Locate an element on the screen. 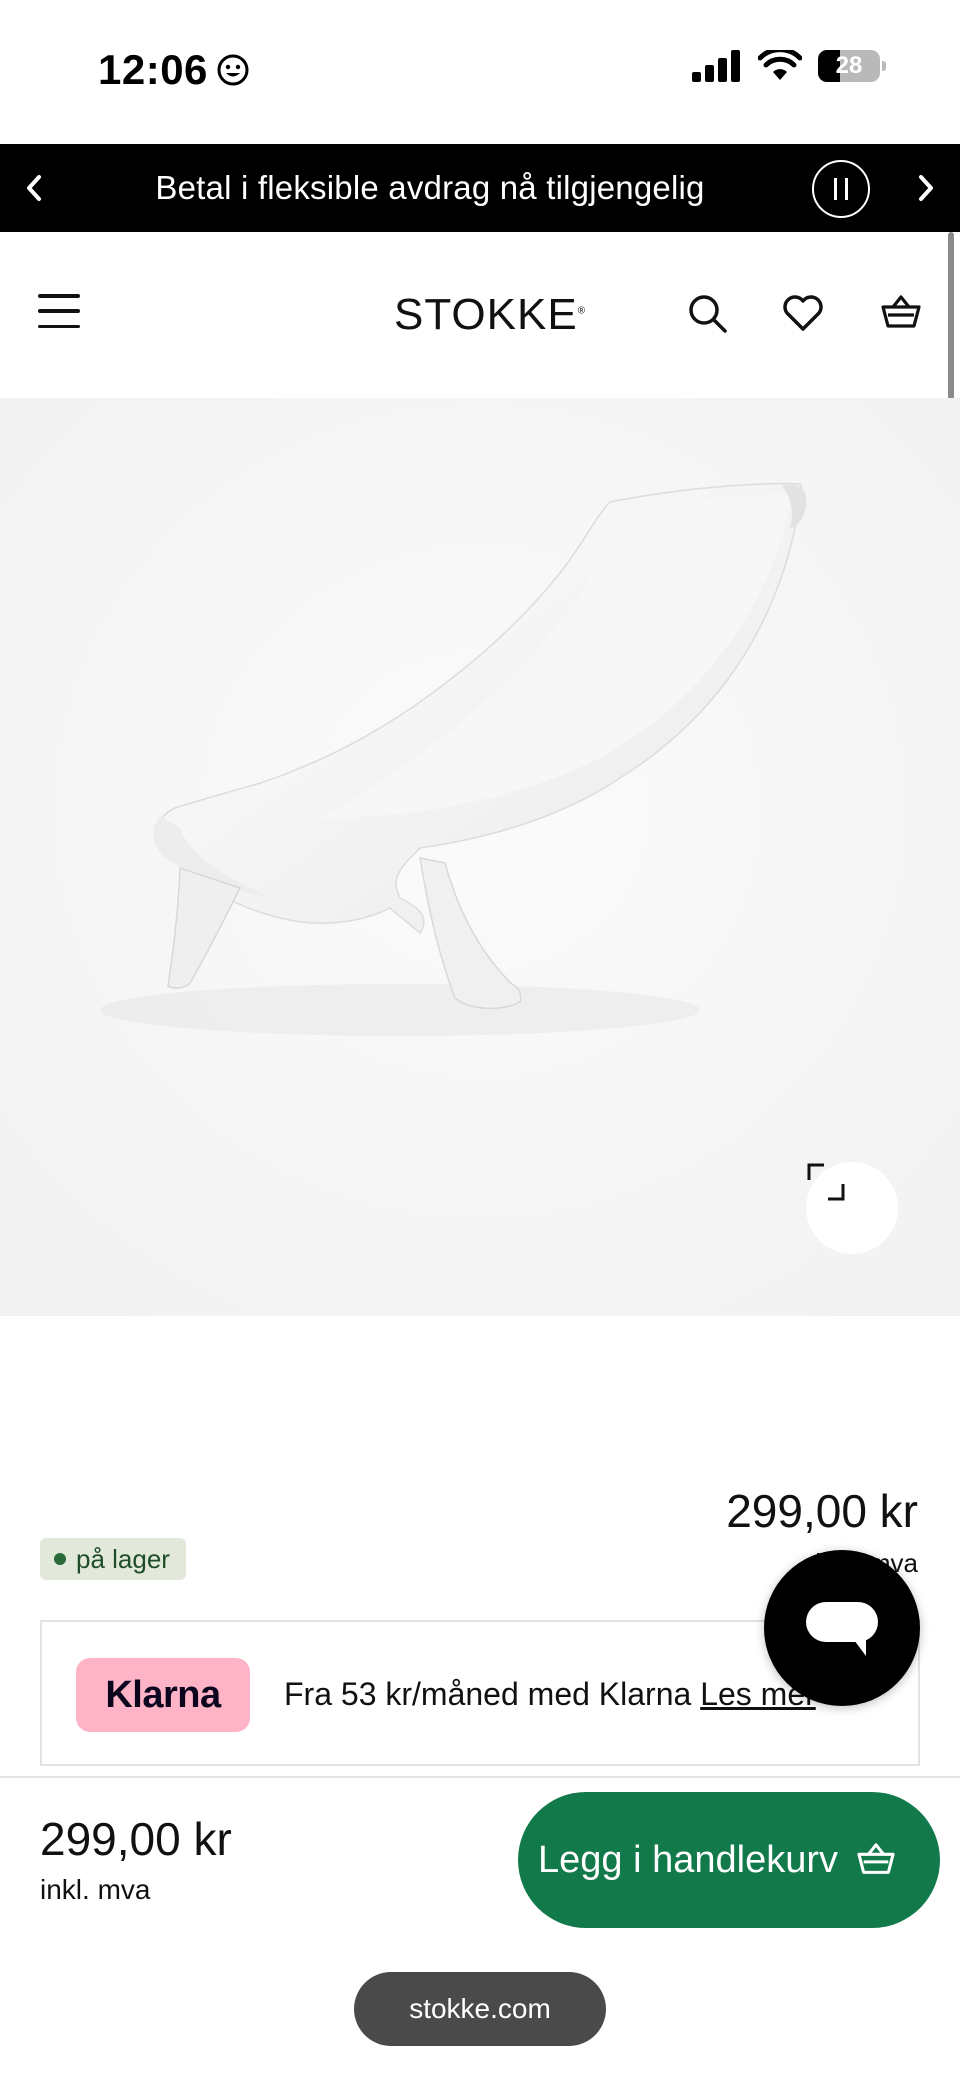 The width and height of the screenshot is (960, 2081). klarna-text: Fra 53 kr/måned med Klarna Les mer is located at coordinates (550, 1694).